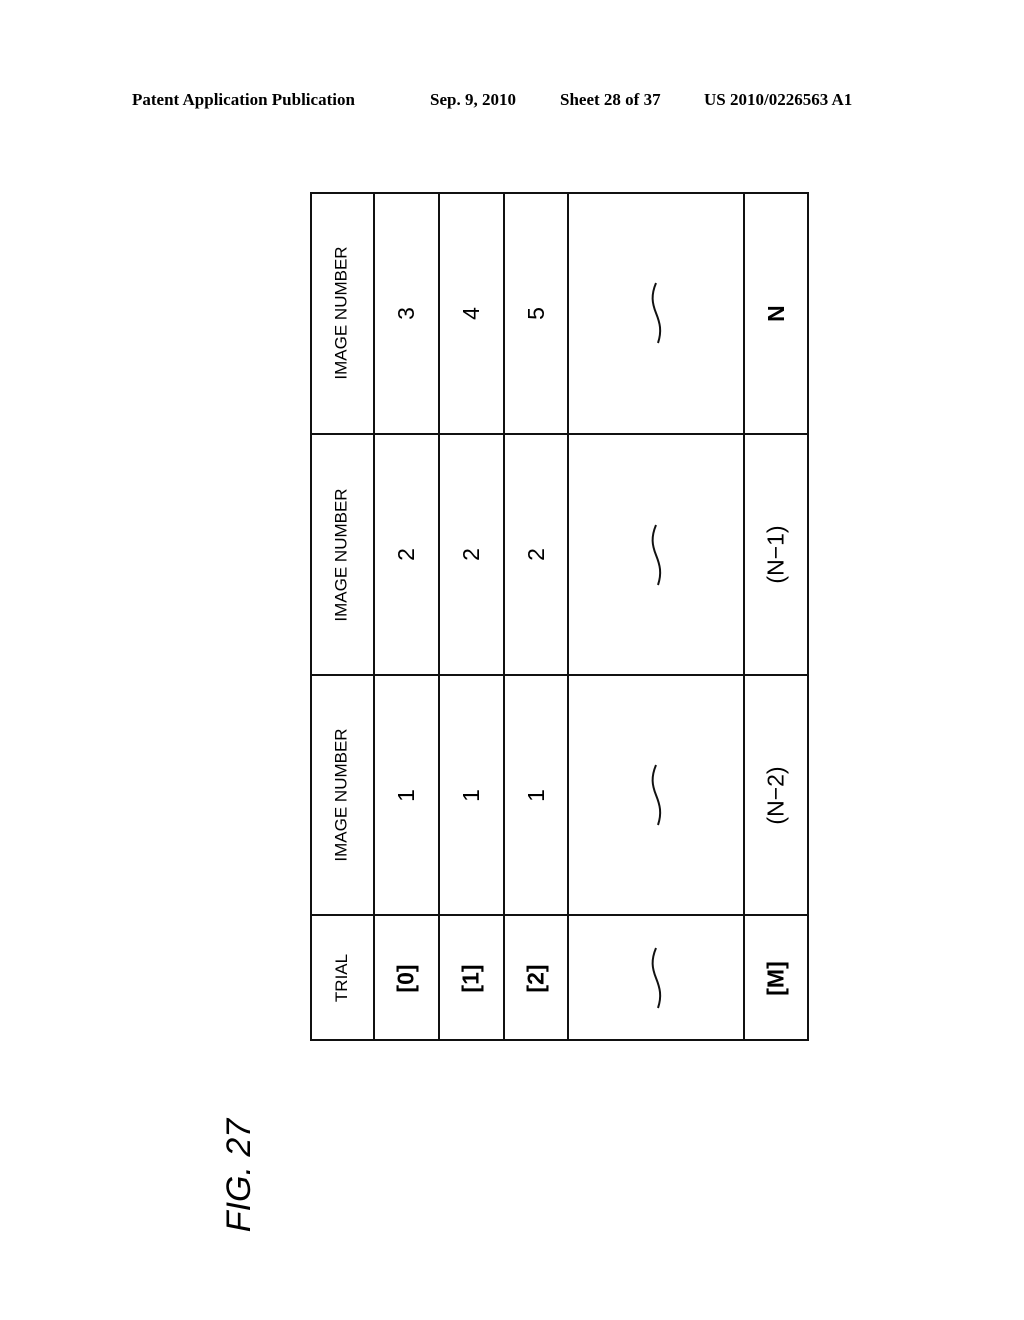 This screenshot has height=1320, width=1024. I want to click on cell-value: 3, so click(405, 313).